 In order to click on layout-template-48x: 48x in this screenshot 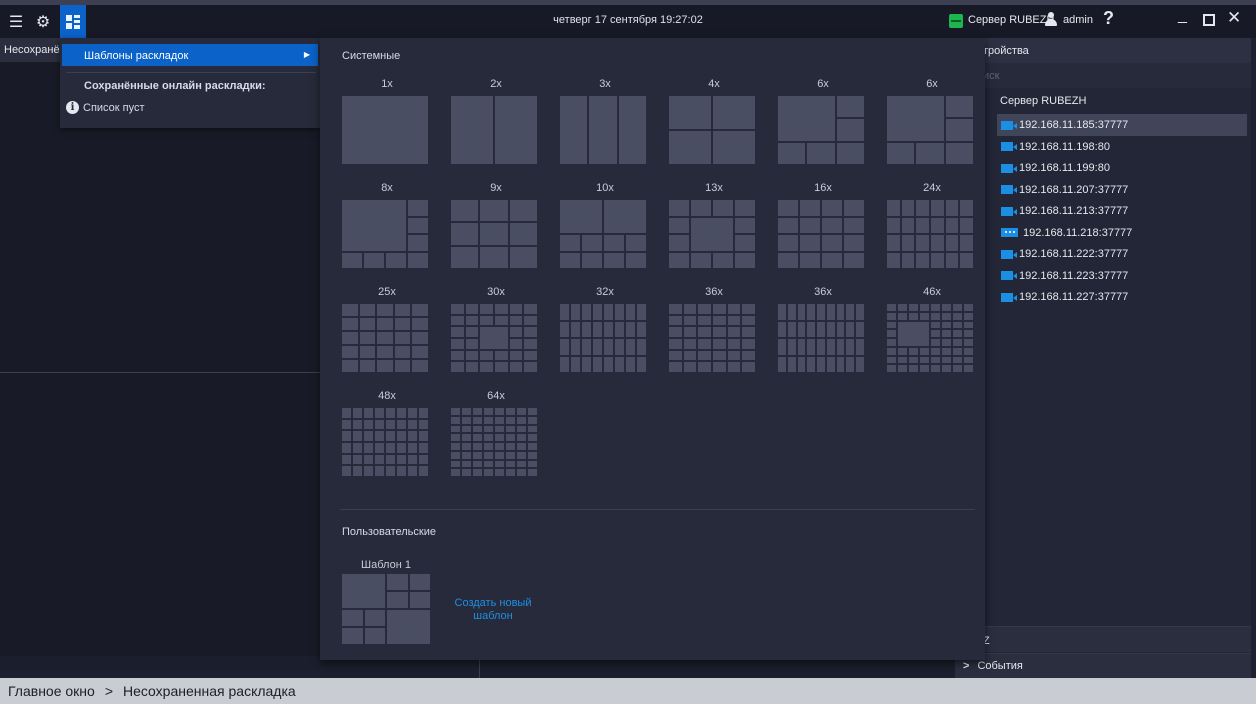, I will do `click(387, 434)`.